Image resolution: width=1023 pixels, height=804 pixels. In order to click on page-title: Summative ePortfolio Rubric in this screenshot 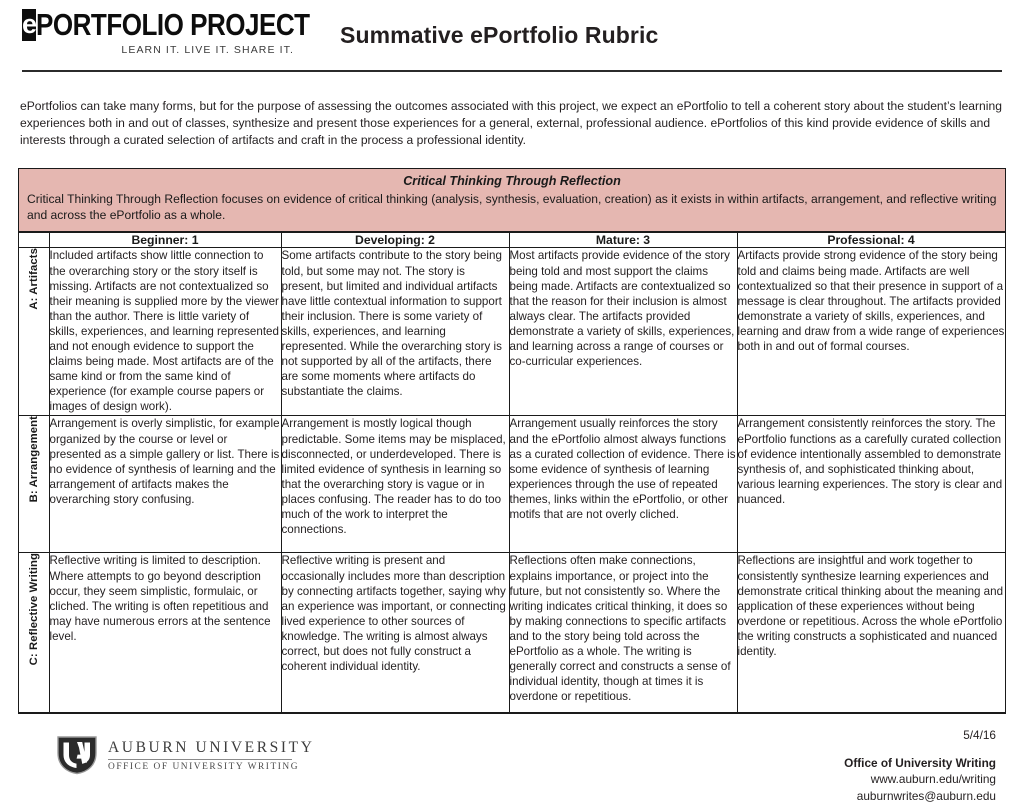, I will do `click(499, 35)`.